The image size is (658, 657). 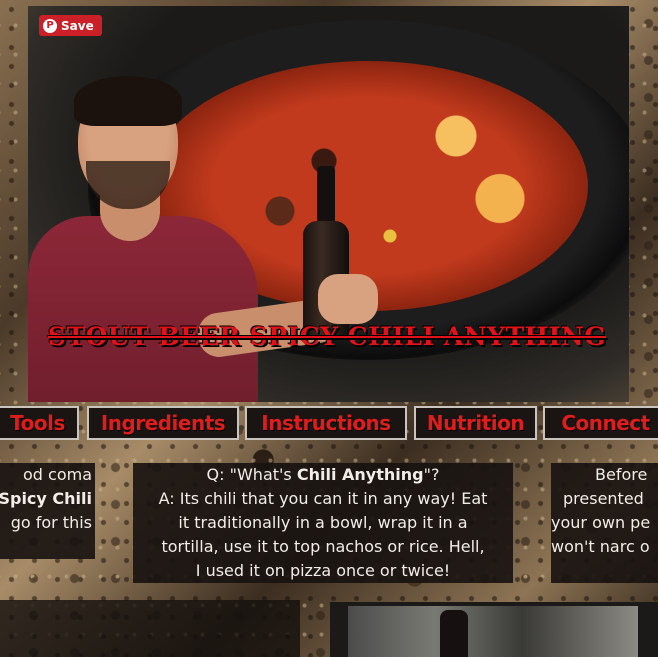 What do you see at coordinates (47, 511) in the screenshot?
I see `info-card-left: od coma Spicy Chili go for this` at bounding box center [47, 511].